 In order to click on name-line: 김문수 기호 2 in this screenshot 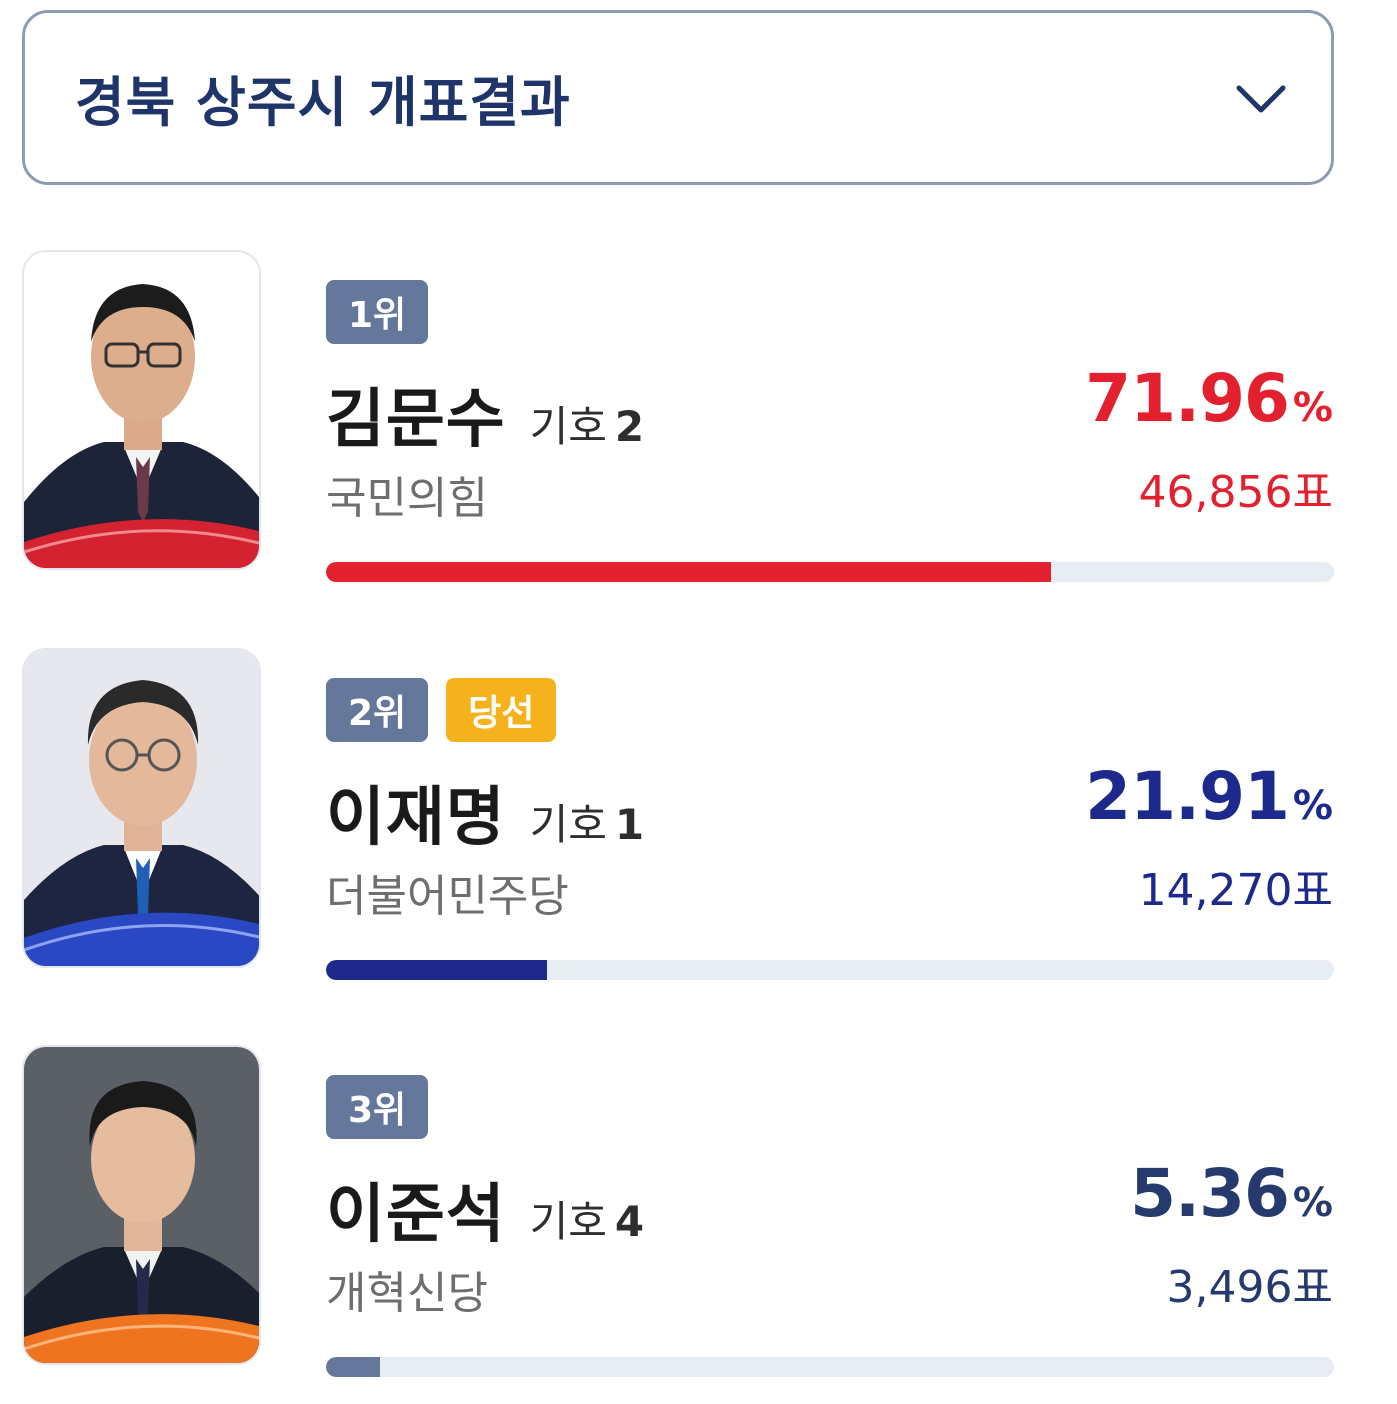, I will do `click(485, 414)`.